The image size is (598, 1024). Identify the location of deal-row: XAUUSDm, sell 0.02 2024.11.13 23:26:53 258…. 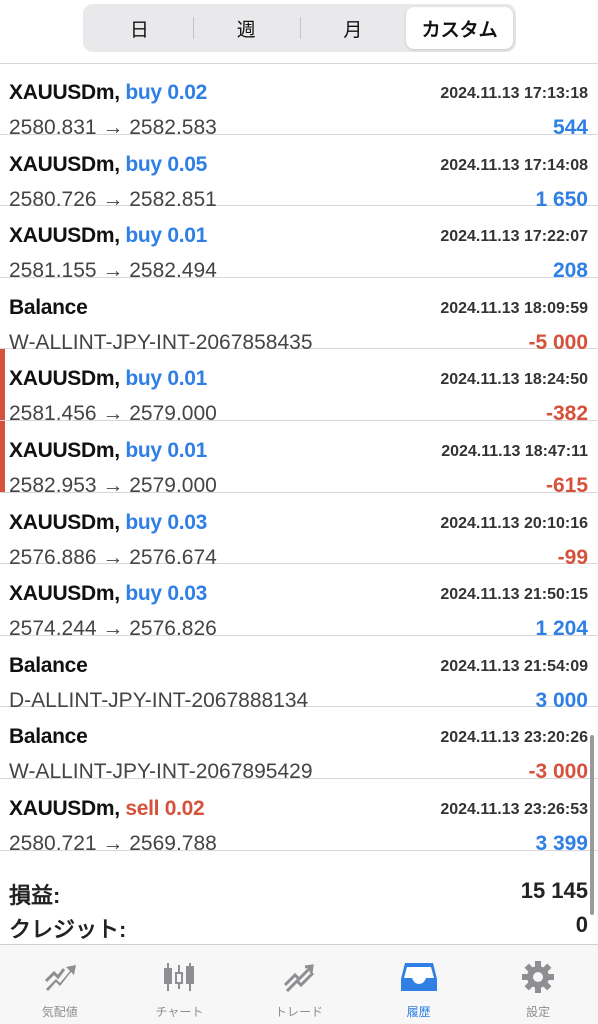
(299, 817).